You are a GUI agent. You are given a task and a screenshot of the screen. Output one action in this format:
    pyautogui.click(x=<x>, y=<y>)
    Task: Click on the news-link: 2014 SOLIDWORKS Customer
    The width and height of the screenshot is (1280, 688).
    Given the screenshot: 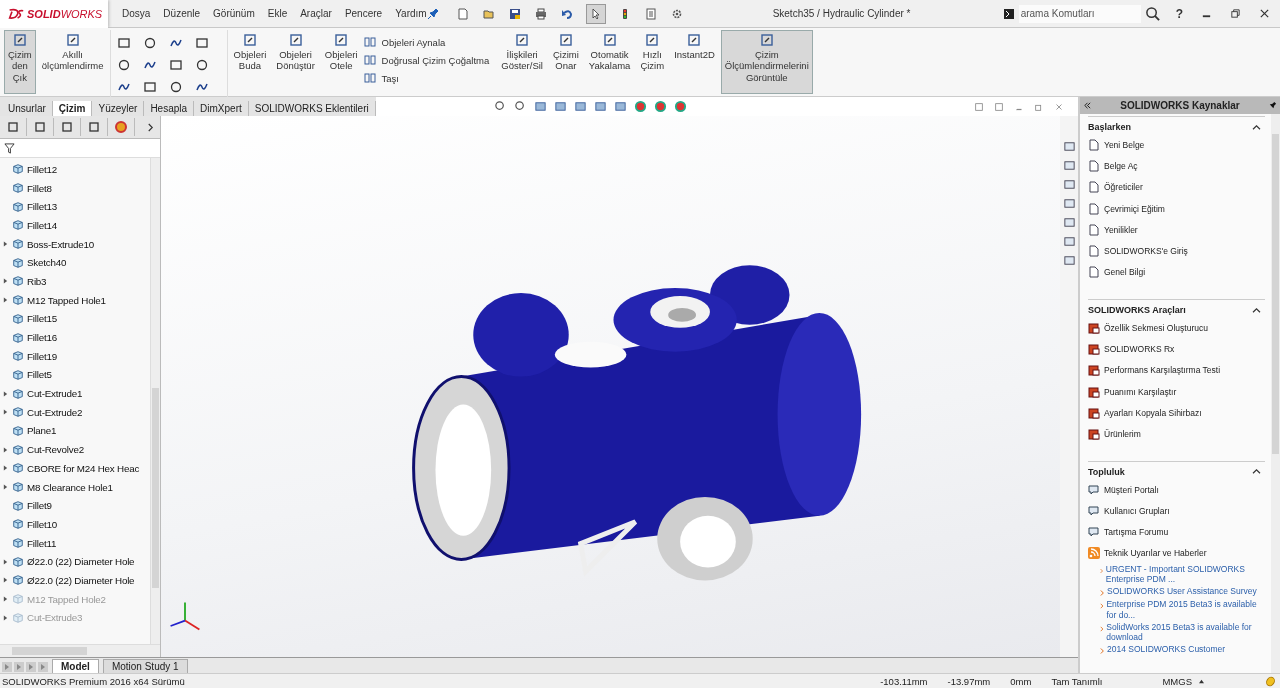 What is the action you would take?
    pyautogui.click(x=1166, y=649)
    